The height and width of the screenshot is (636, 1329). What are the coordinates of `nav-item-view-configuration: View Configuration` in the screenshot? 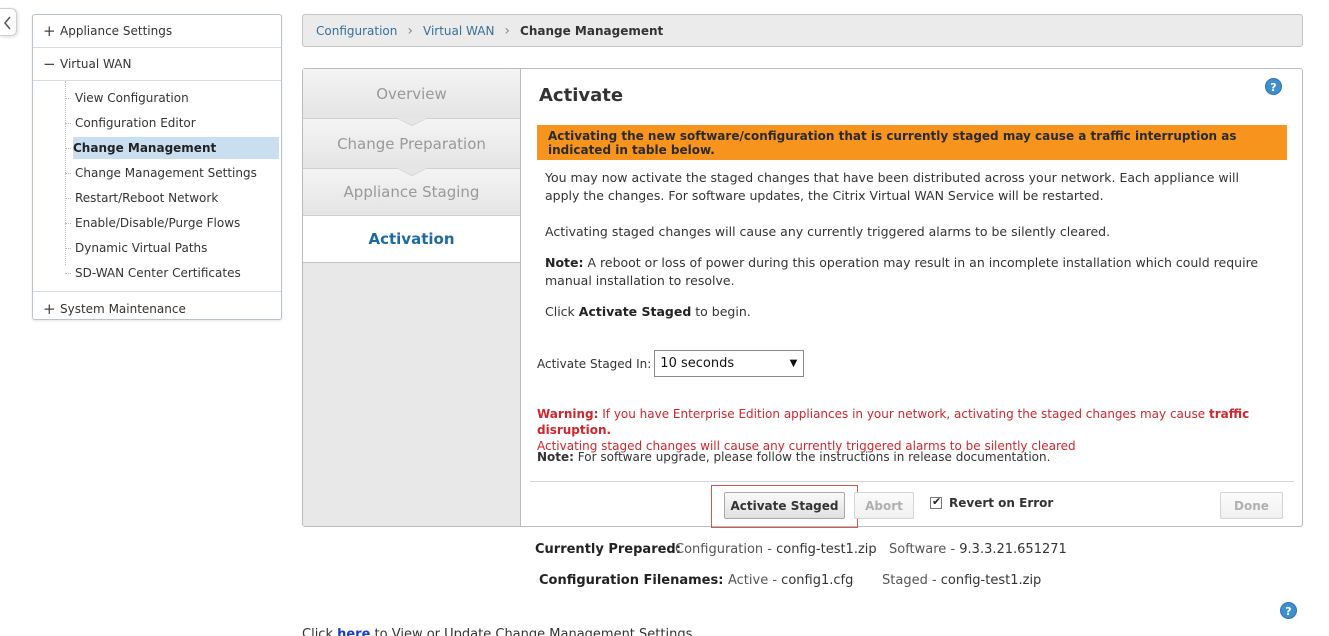 It's located at (157, 99).